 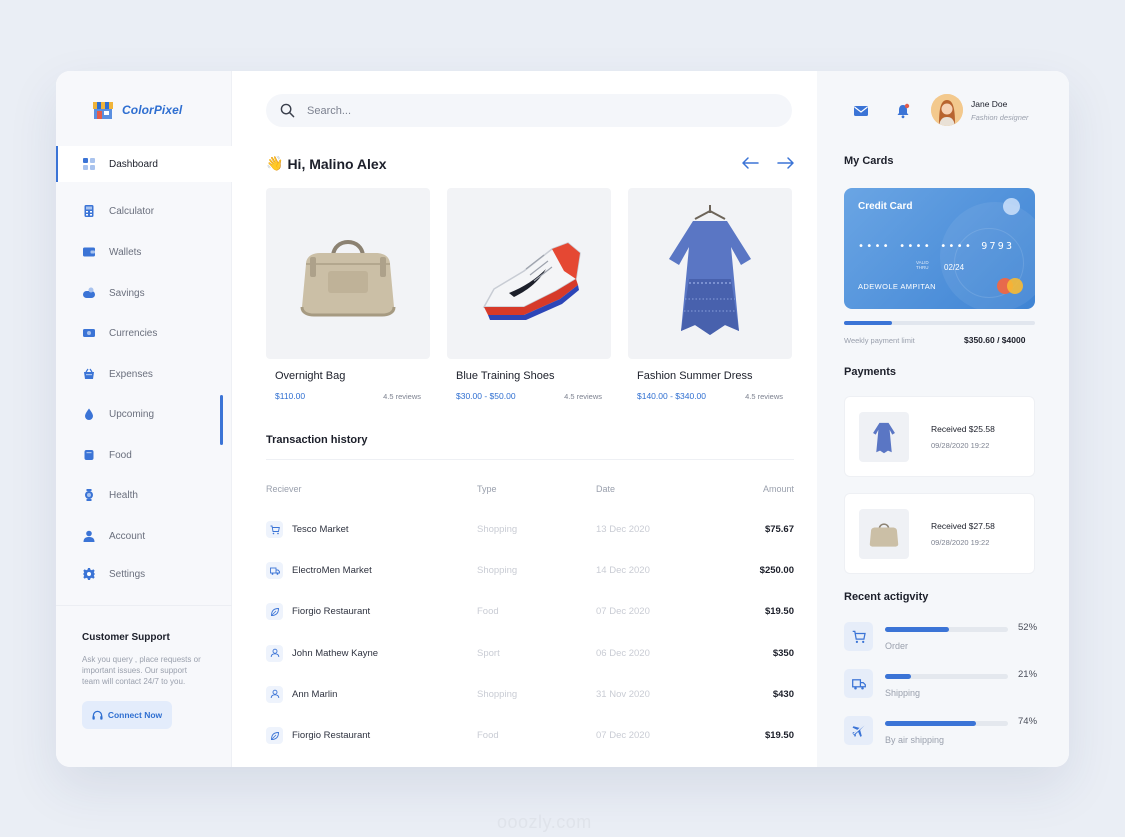 What do you see at coordinates (779, 530) in the screenshot?
I see `amount-cell: $75.67` at bounding box center [779, 530].